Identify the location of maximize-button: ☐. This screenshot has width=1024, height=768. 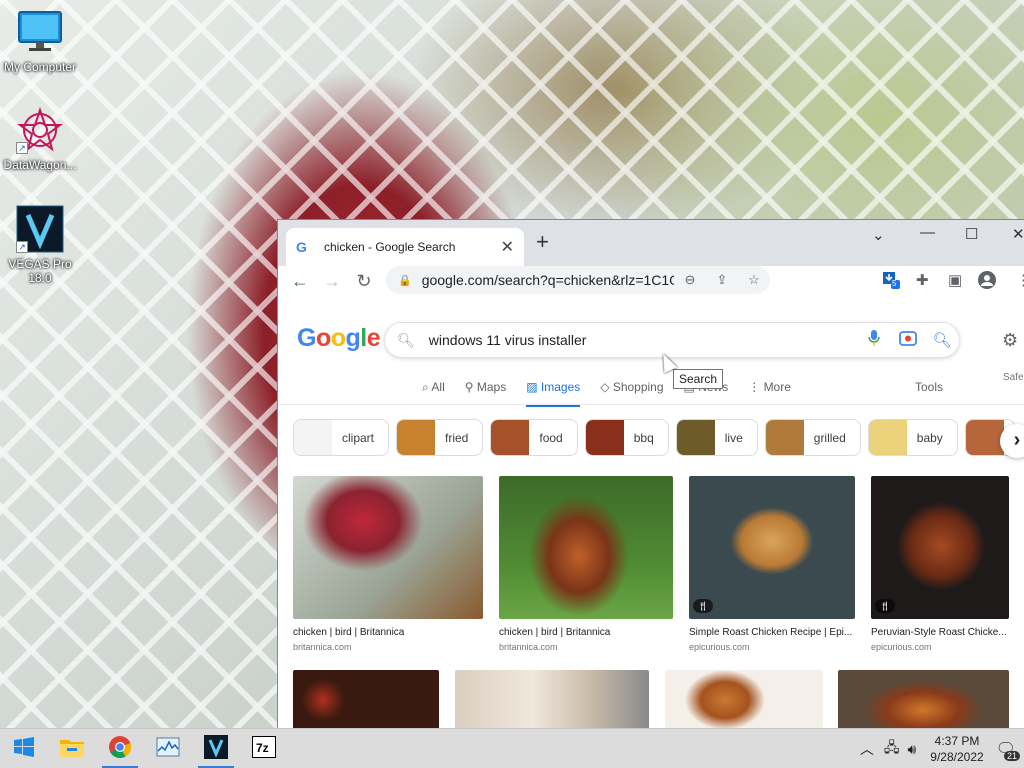
(971, 234).